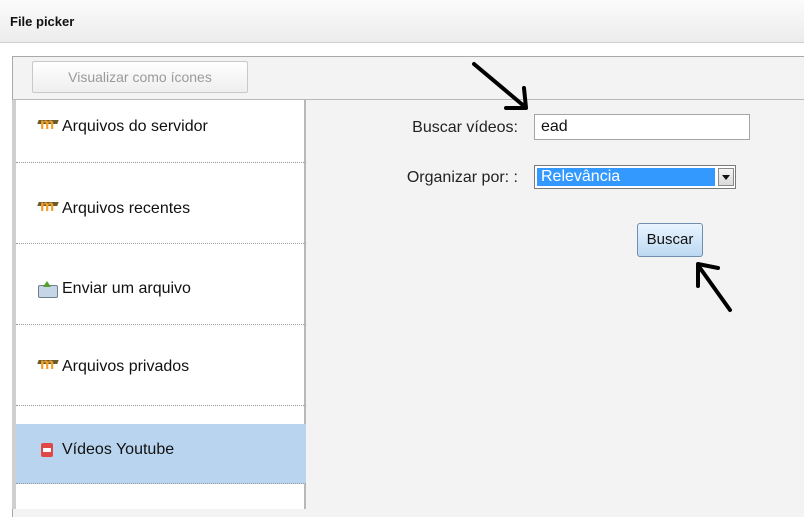 The height and width of the screenshot is (517, 804). Describe the element at coordinates (726, 177) in the screenshot. I see `chevron-down-icon` at that location.